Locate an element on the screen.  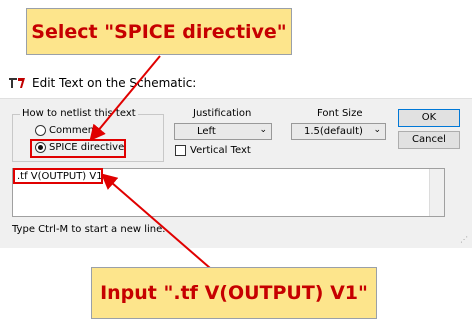
callout-input-text: Input ".tf V(OUTPUT) V1" is located at coordinates (234, 293).